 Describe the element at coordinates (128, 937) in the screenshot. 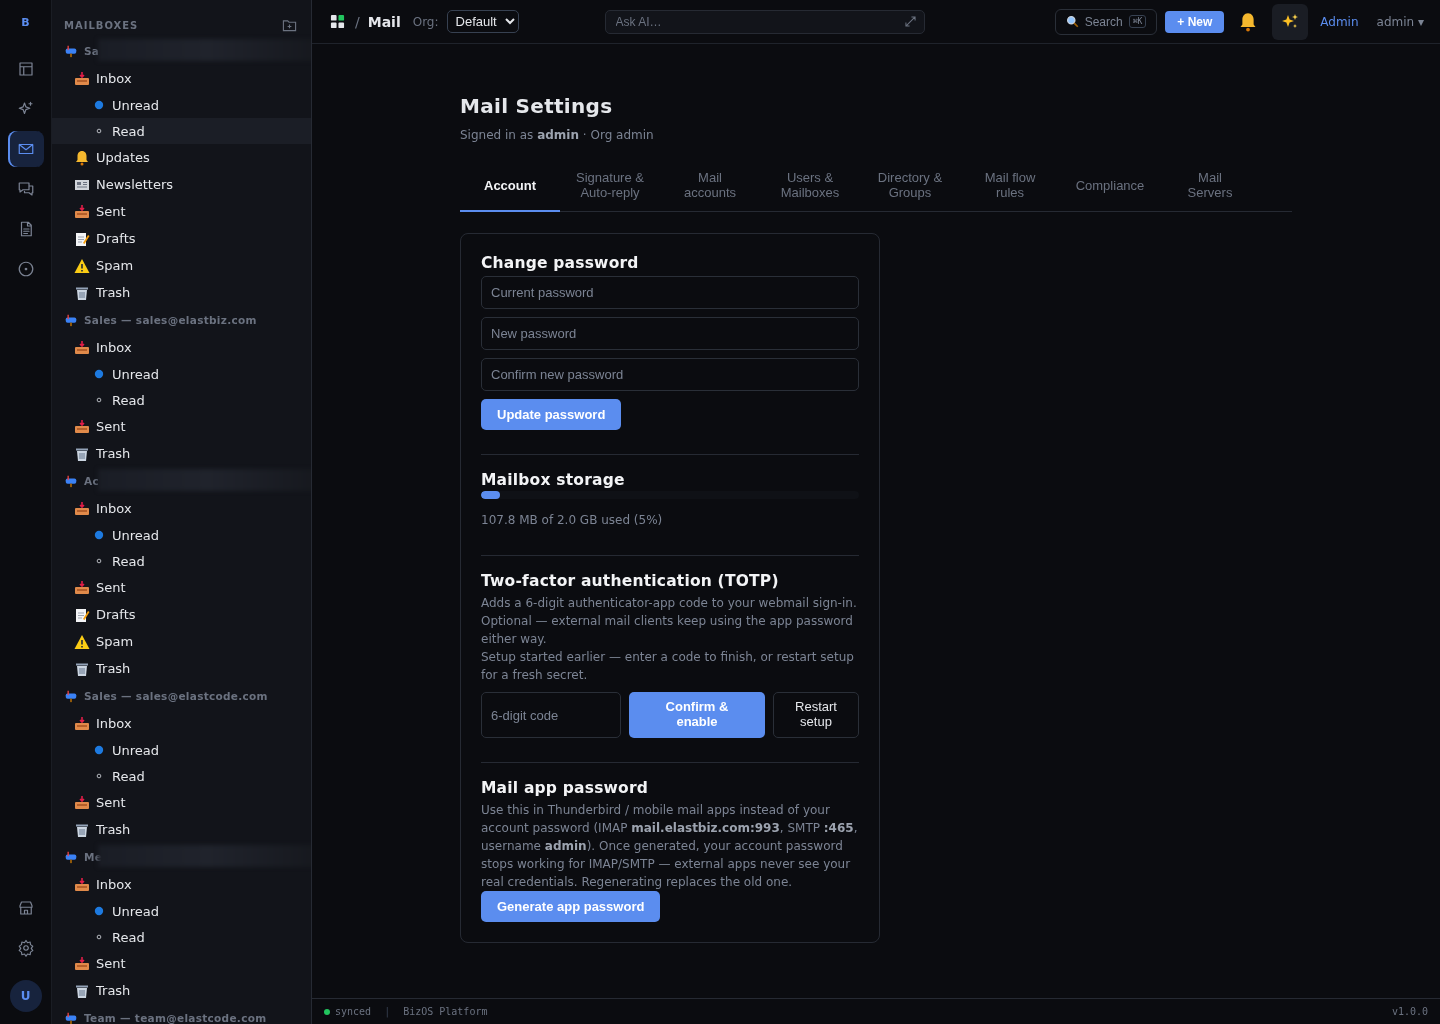

I see `folder-label: Read` at that location.